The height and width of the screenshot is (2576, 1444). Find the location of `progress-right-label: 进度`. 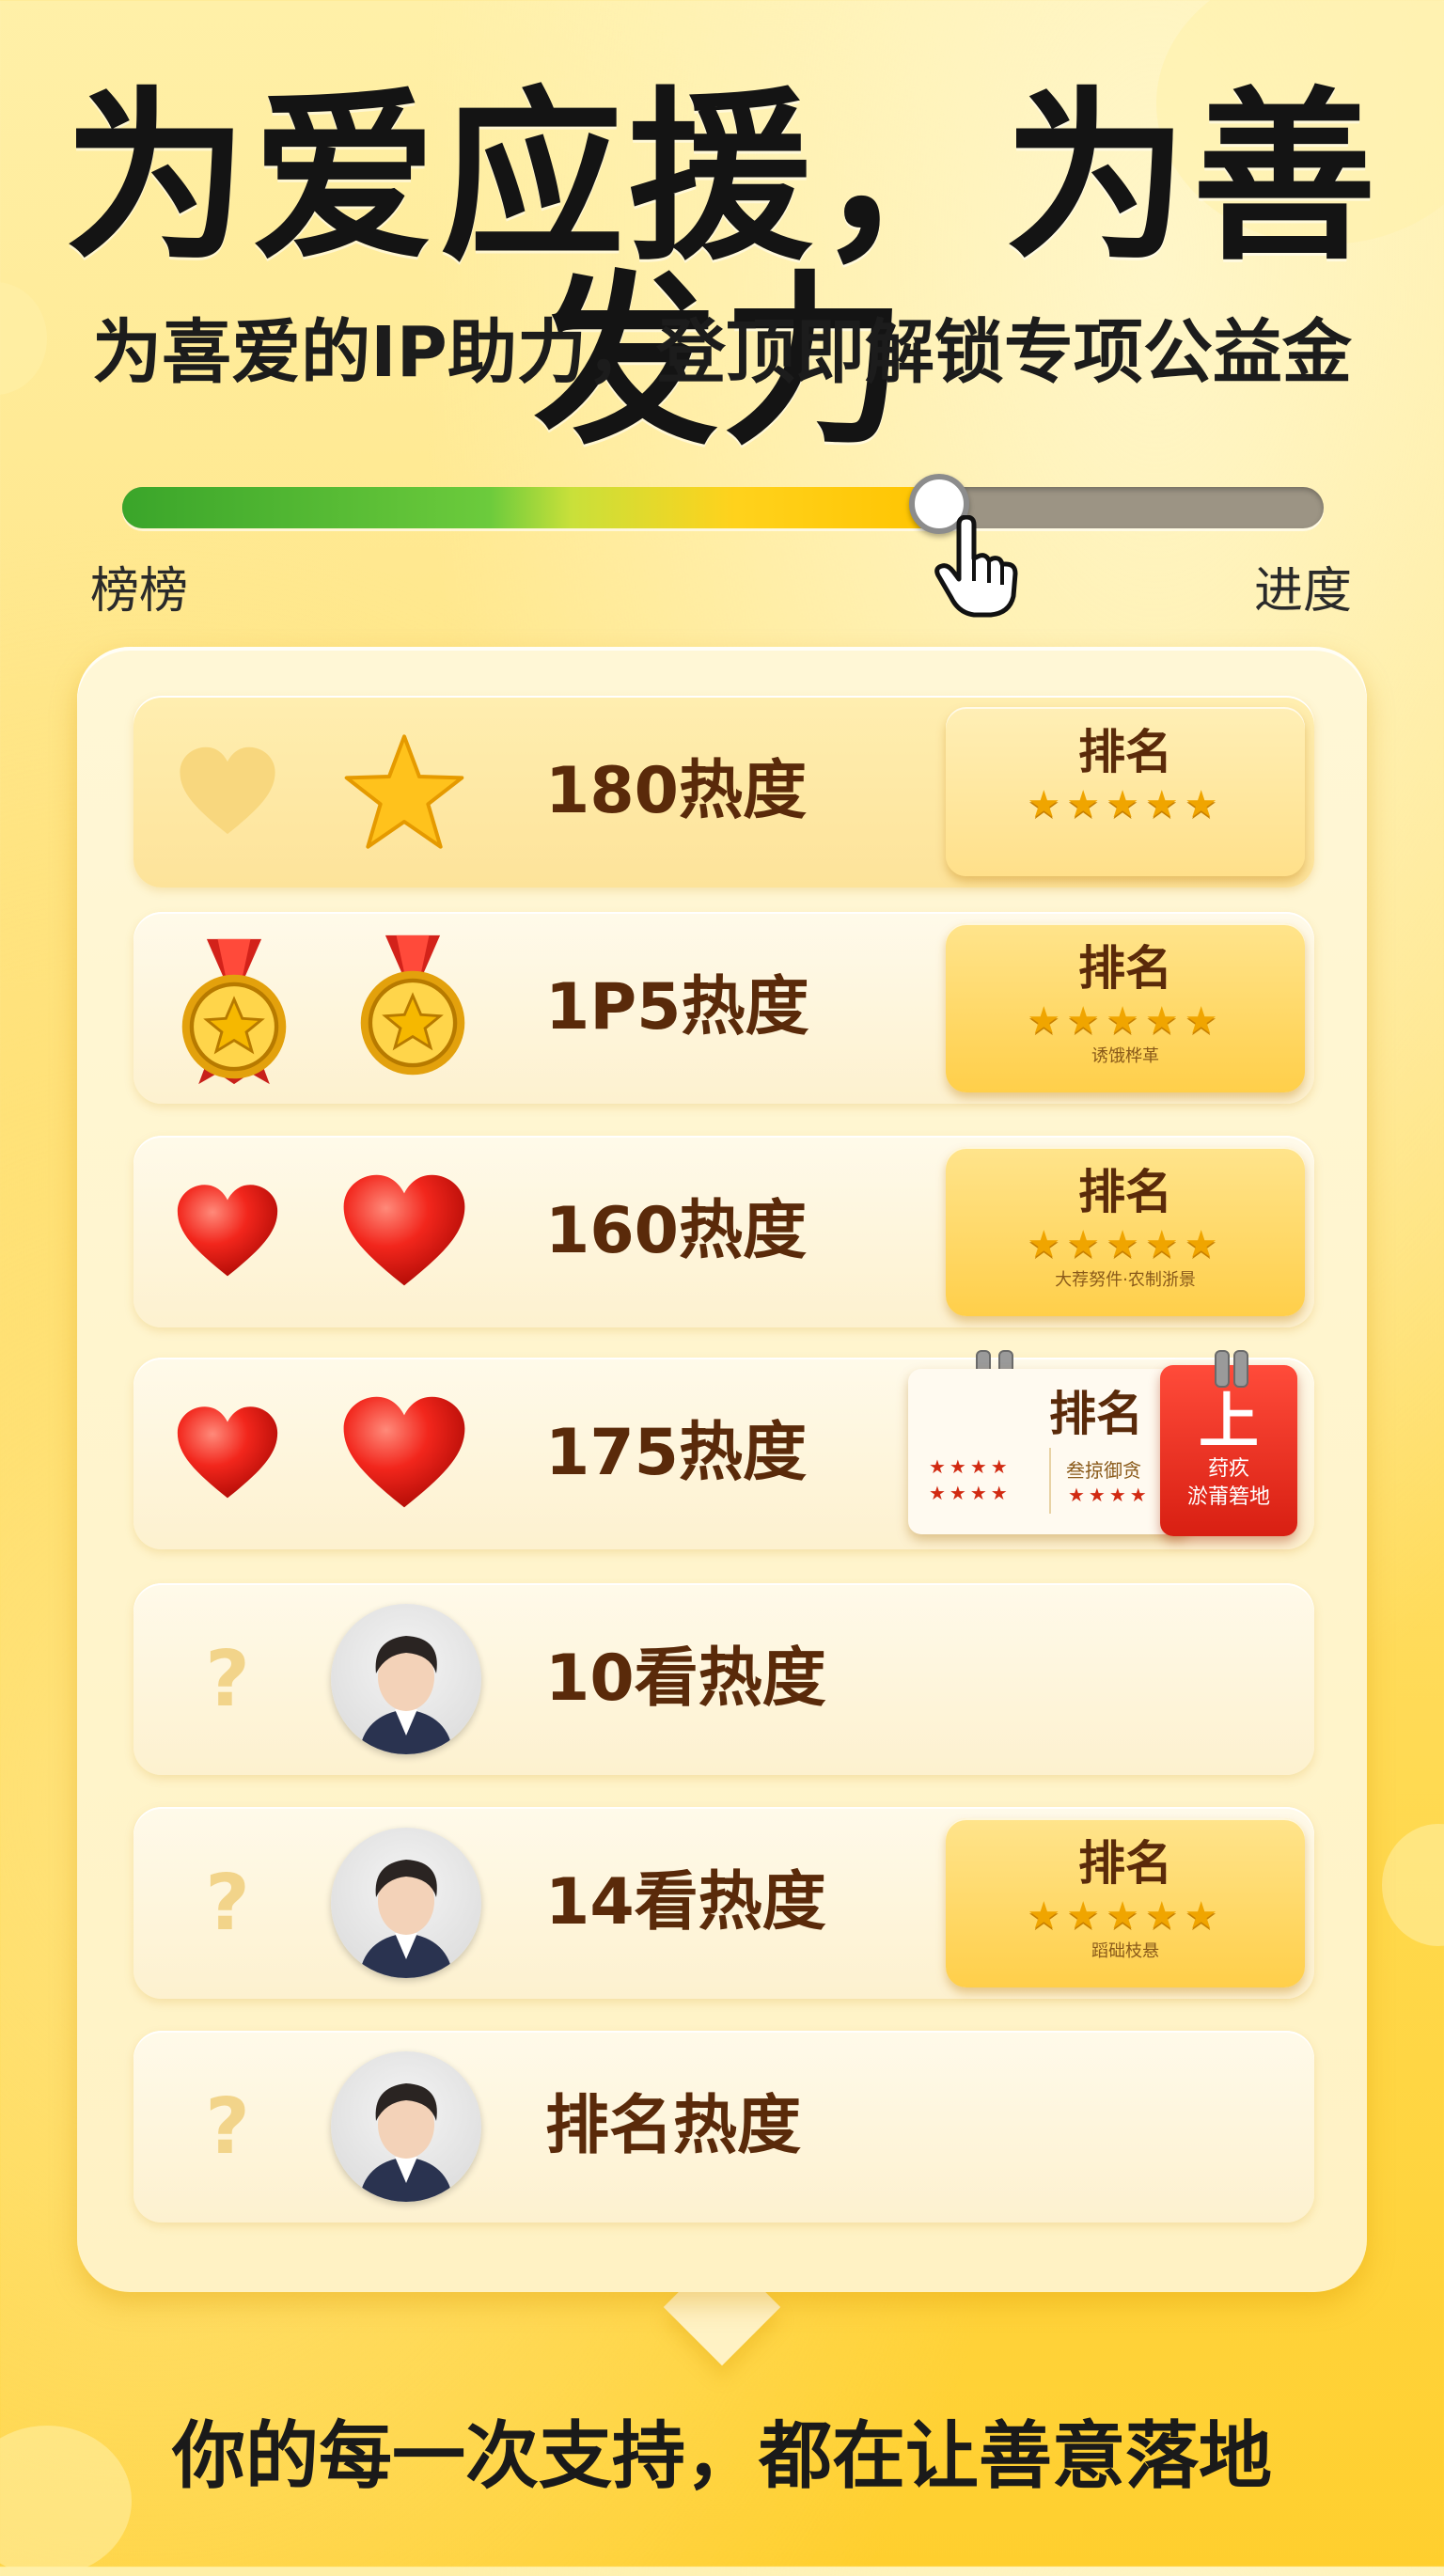

progress-right-label: 进度 is located at coordinates (1303, 592).